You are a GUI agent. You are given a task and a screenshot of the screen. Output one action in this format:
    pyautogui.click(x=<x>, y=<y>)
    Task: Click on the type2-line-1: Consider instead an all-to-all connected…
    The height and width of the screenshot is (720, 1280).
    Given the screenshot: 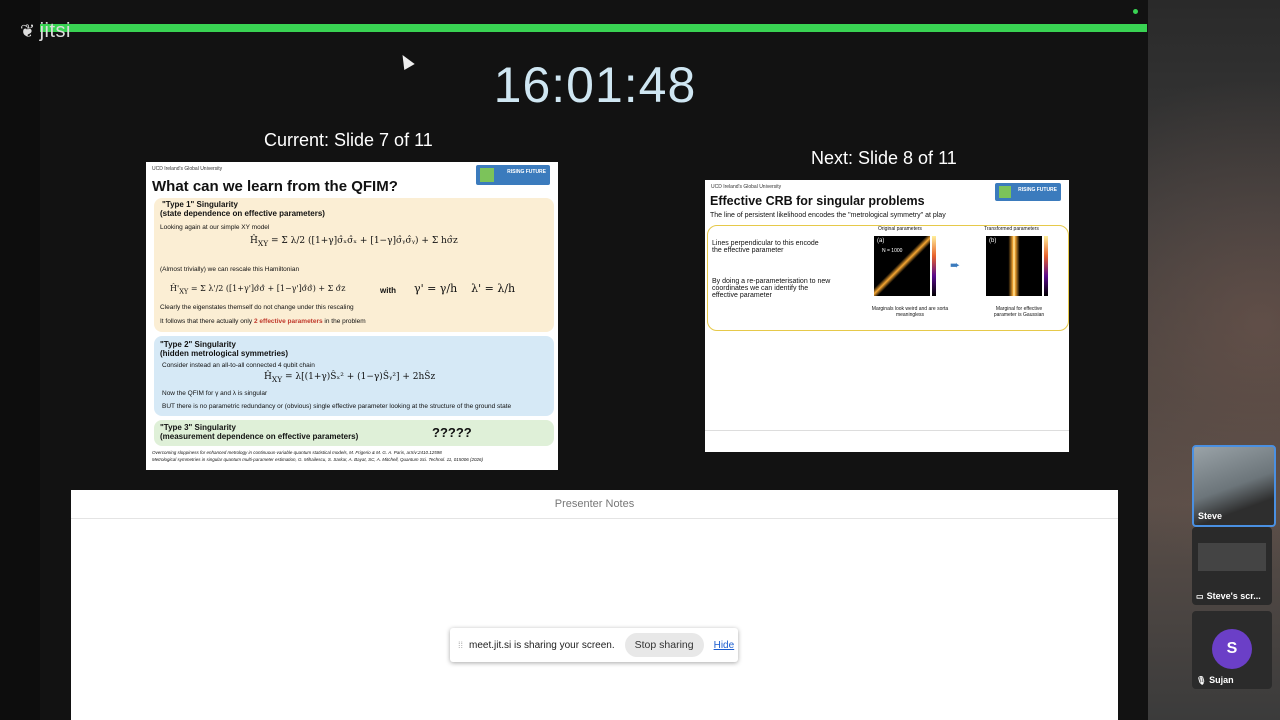 What is the action you would take?
    pyautogui.click(x=238, y=365)
    